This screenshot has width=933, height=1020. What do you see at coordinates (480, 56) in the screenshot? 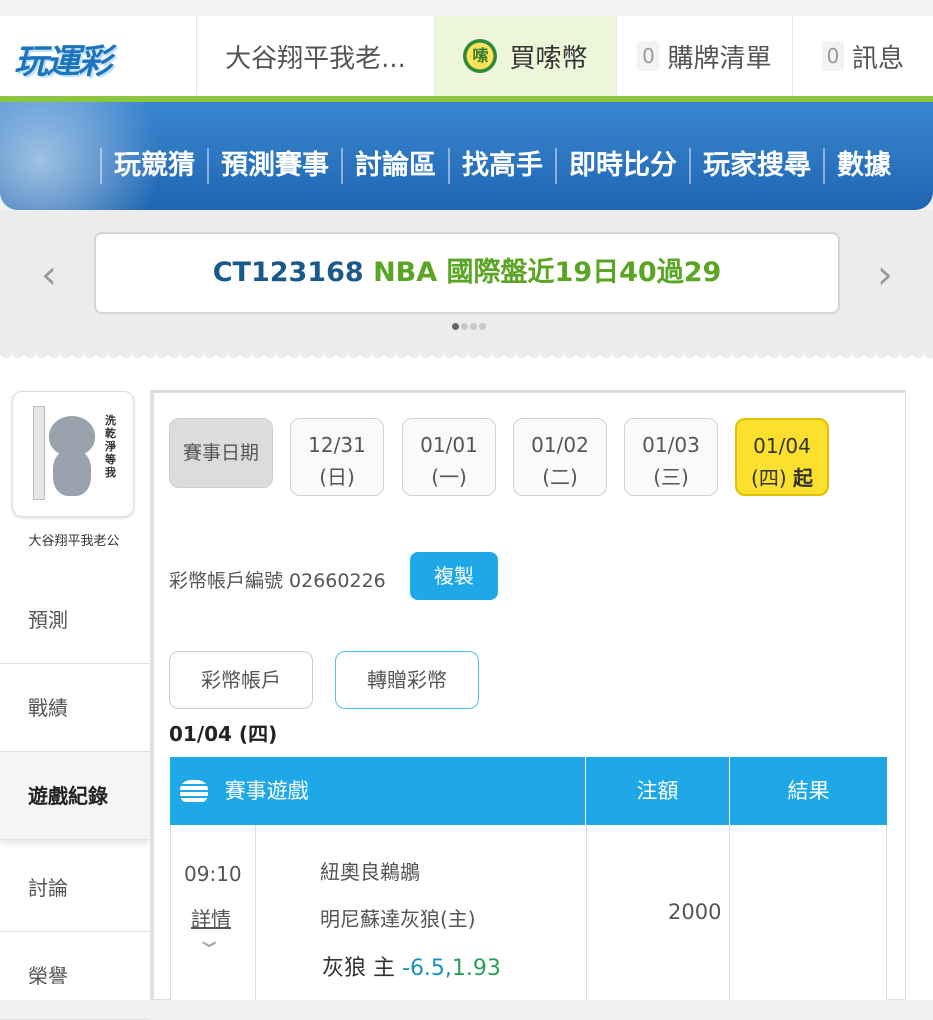
I see `coin-icon: 嗦` at bounding box center [480, 56].